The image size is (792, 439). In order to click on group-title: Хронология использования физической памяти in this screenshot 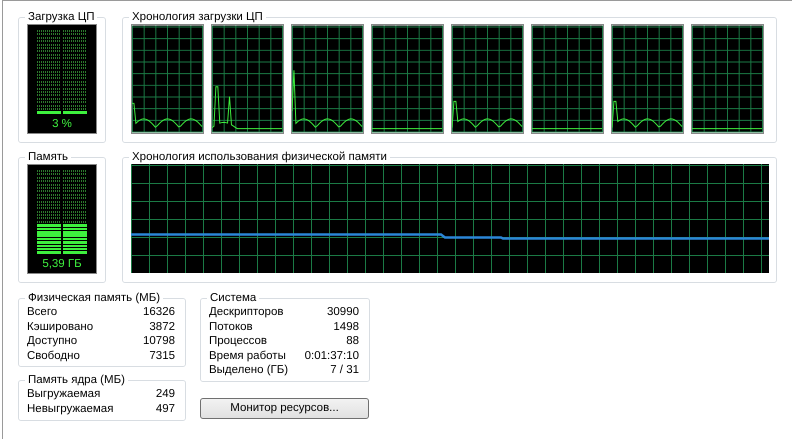, I will do `click(259, 157)`.